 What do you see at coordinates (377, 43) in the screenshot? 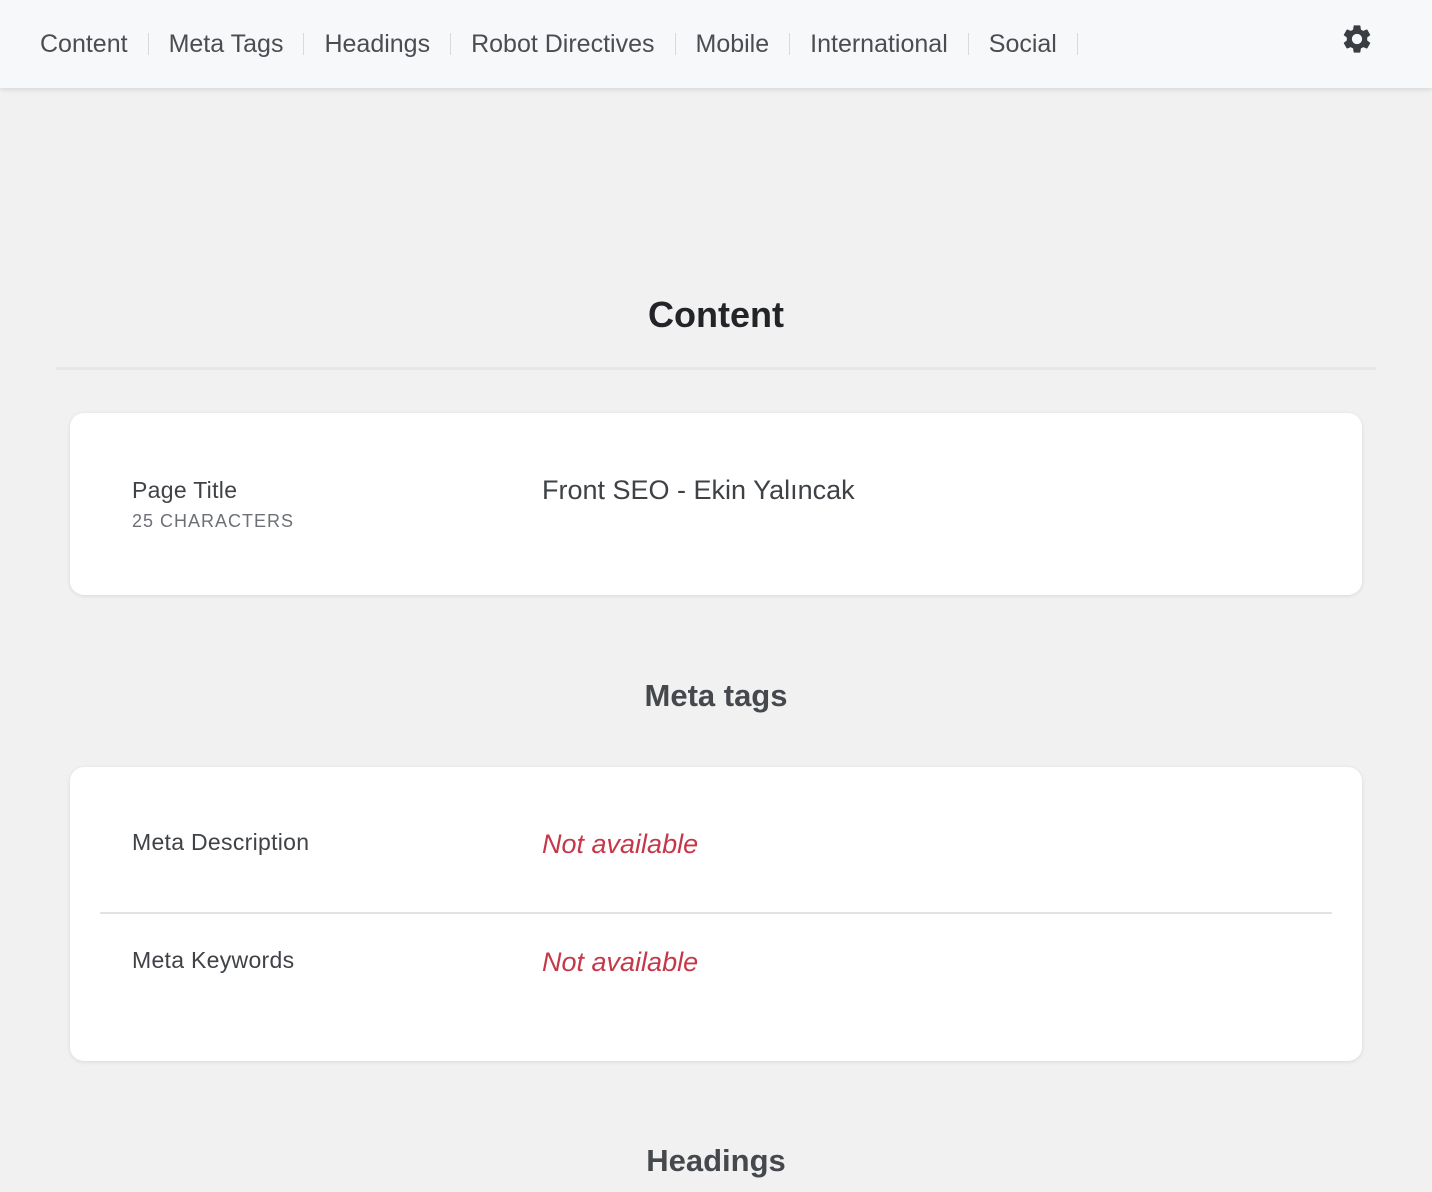
I see `nav-item-label: Headings` at bounding box center [377, 43].